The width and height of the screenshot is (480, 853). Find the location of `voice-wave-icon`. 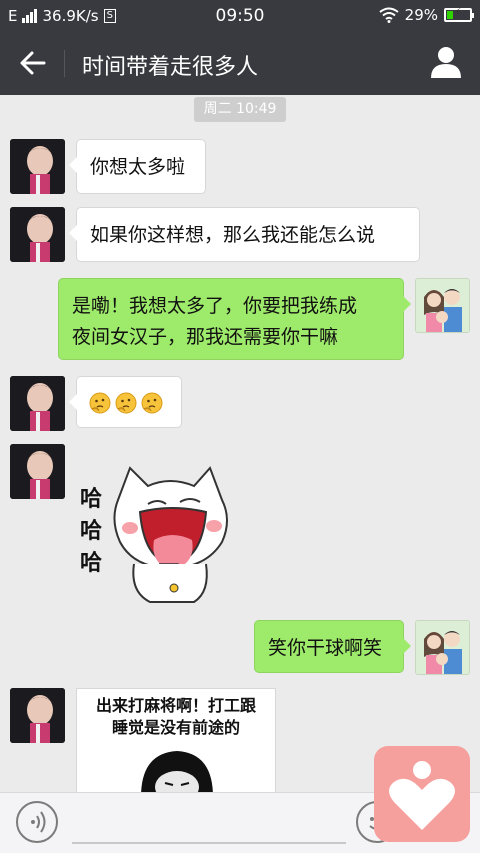

voice-wave-icon is located at coordinates (38, 822).